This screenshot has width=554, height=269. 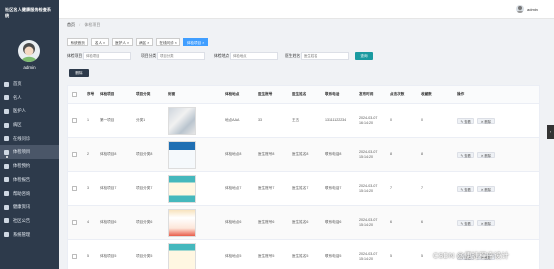 What do you see at coordinates (364, 56) in the screenshot?
I see `search-button: 查询` at bounding box center [364, 56].